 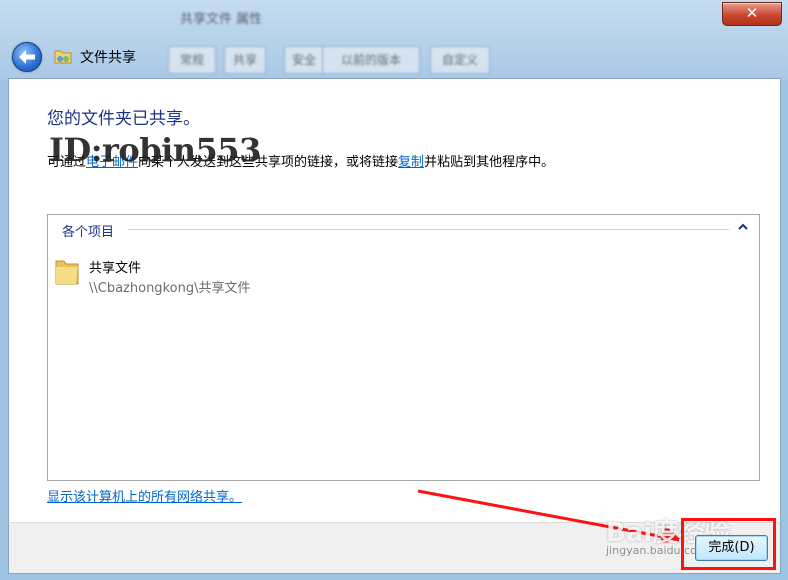 I want to click on wizard-title: 文件共享, so click(x=108, y=58).